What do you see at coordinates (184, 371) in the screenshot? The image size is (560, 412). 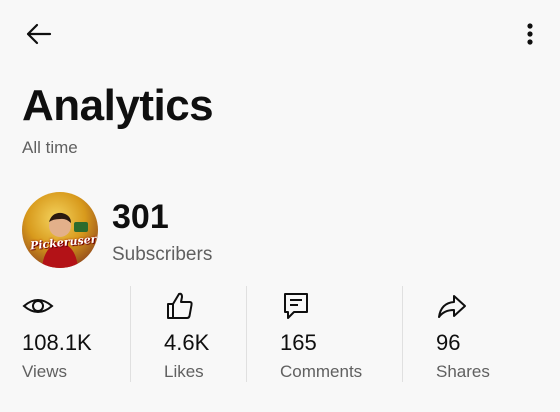 I see `likes-label: Likes` at bounding box center [184, 371].